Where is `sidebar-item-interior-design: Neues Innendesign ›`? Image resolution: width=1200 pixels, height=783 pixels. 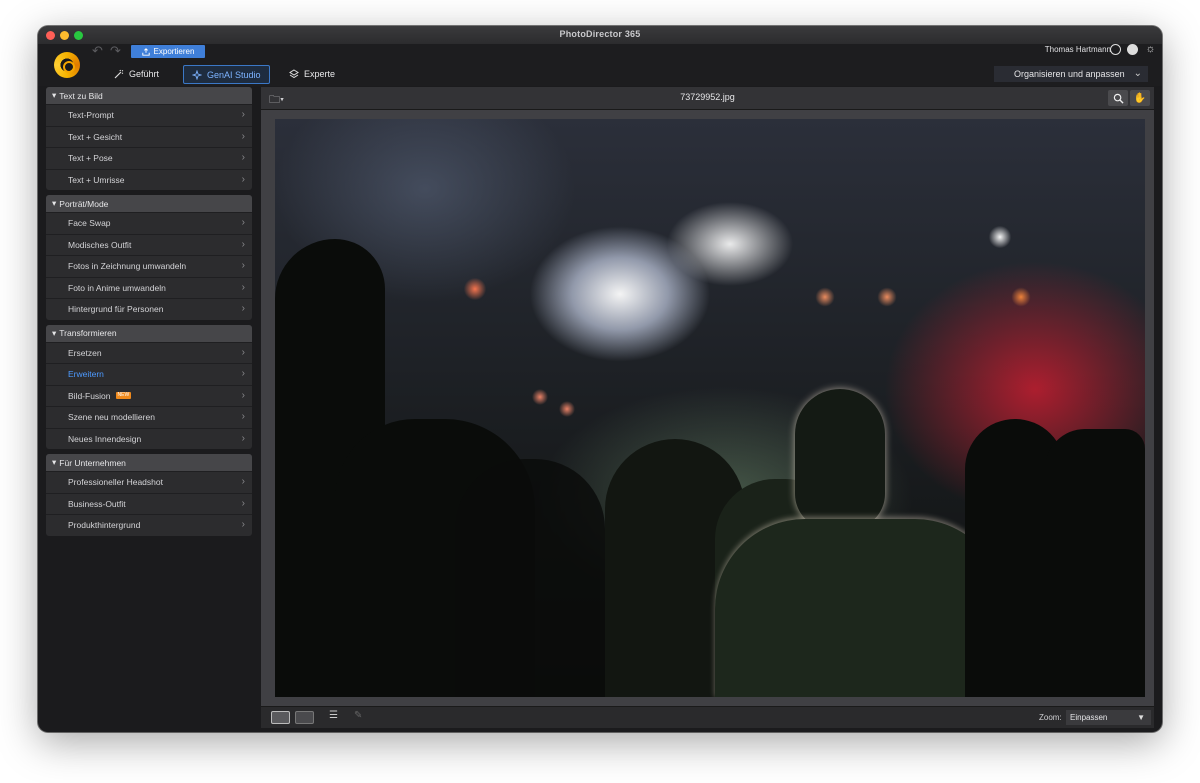
sidebar-item-interior-design: Neues Innendesign › is located at coordinates (149, 438).